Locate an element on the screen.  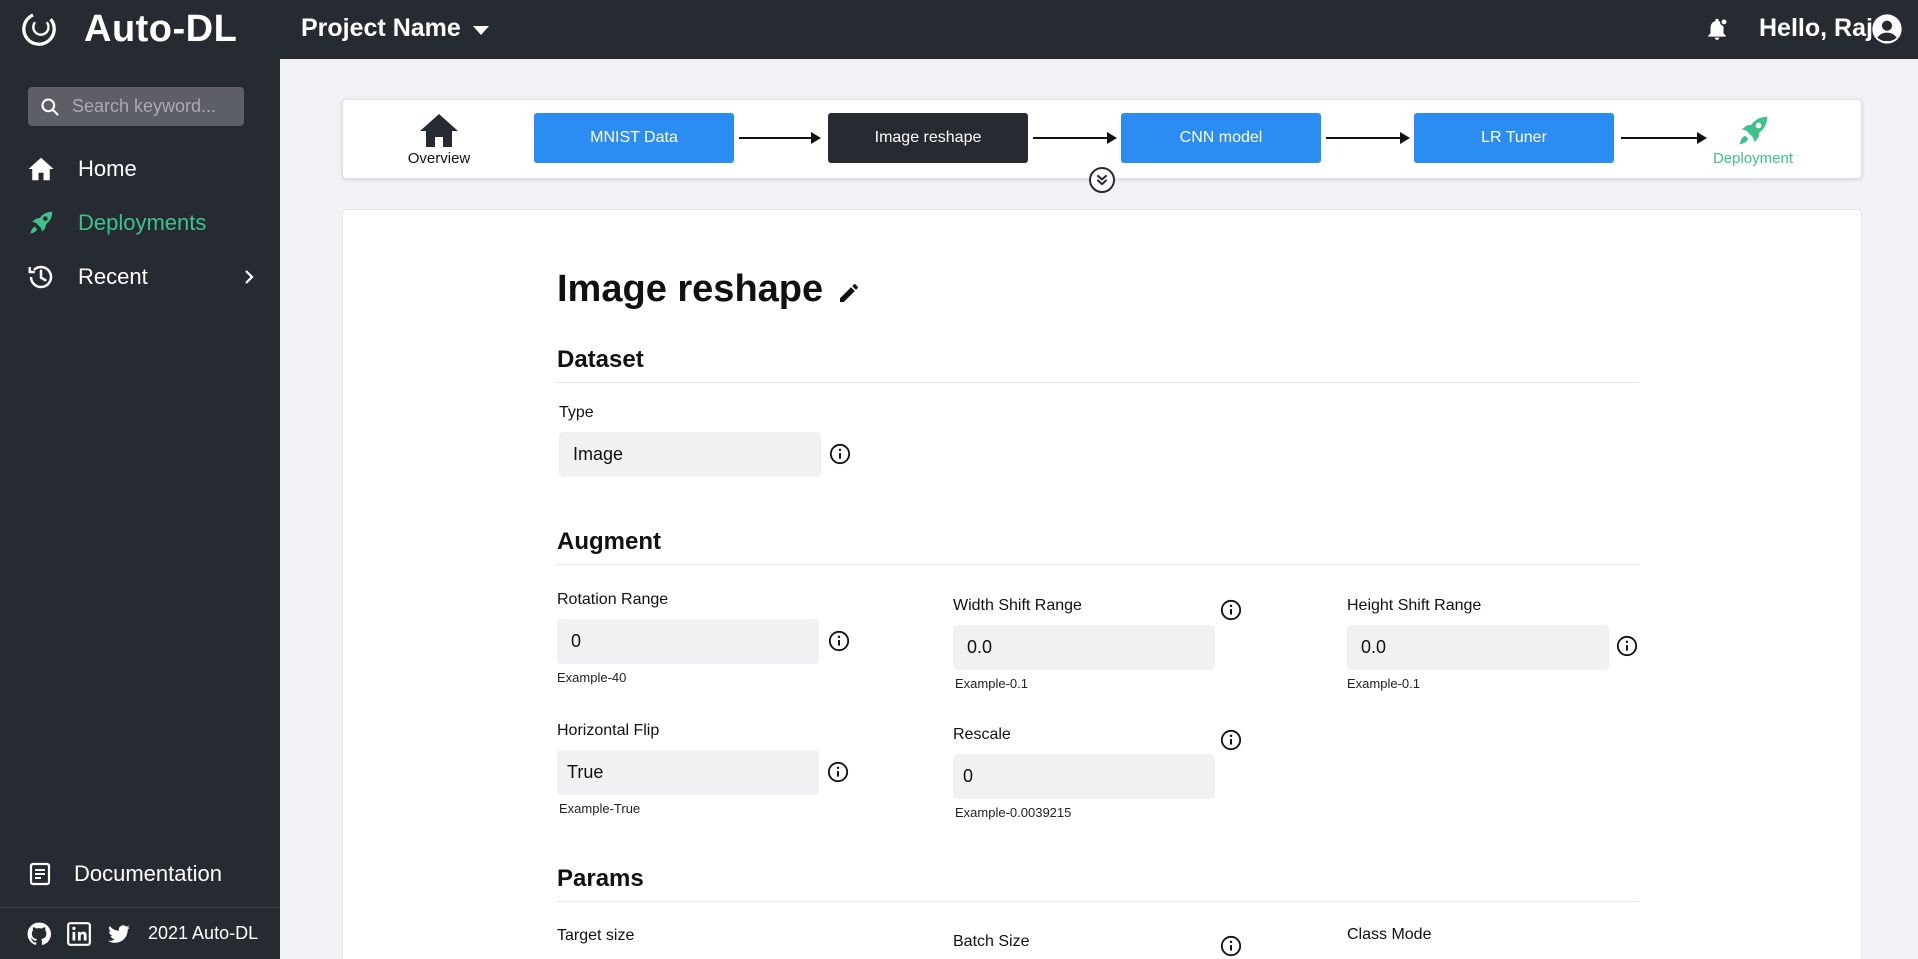
copyright-text: 2021 Auto-DL is located at coordinates (203, 933).